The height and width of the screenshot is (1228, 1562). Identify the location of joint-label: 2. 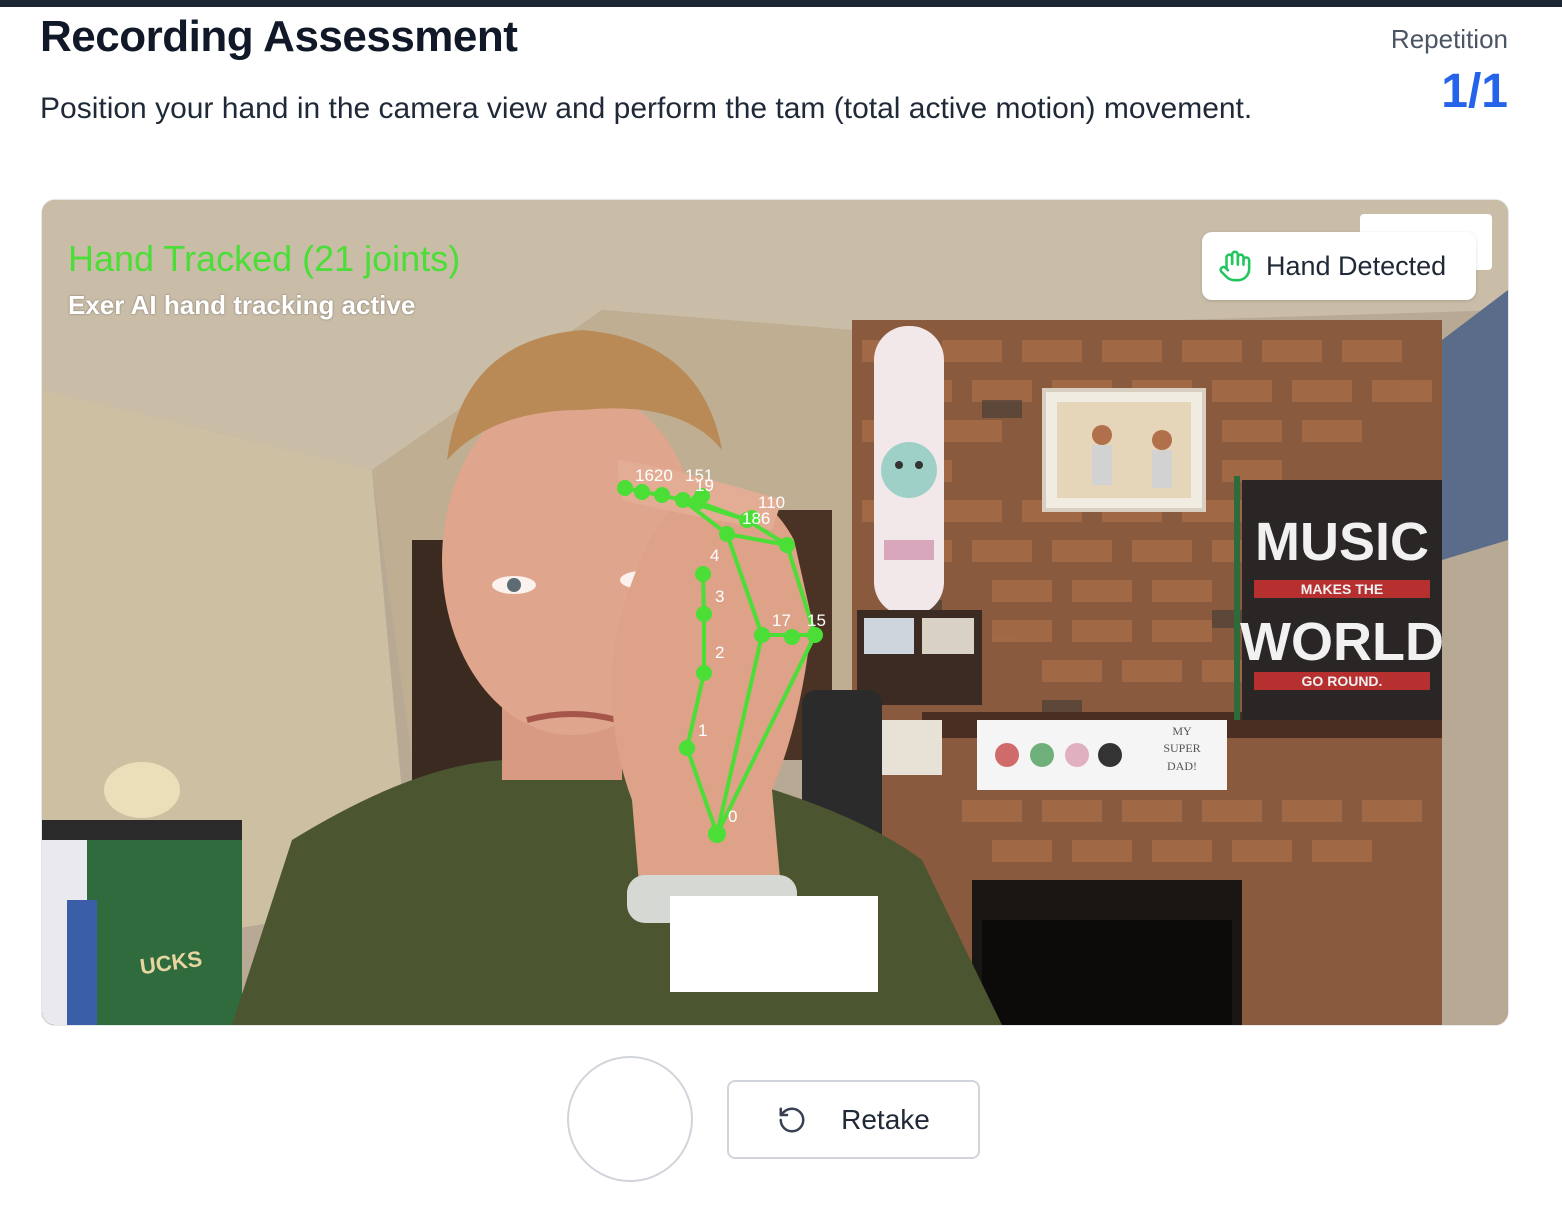
(719, 652).